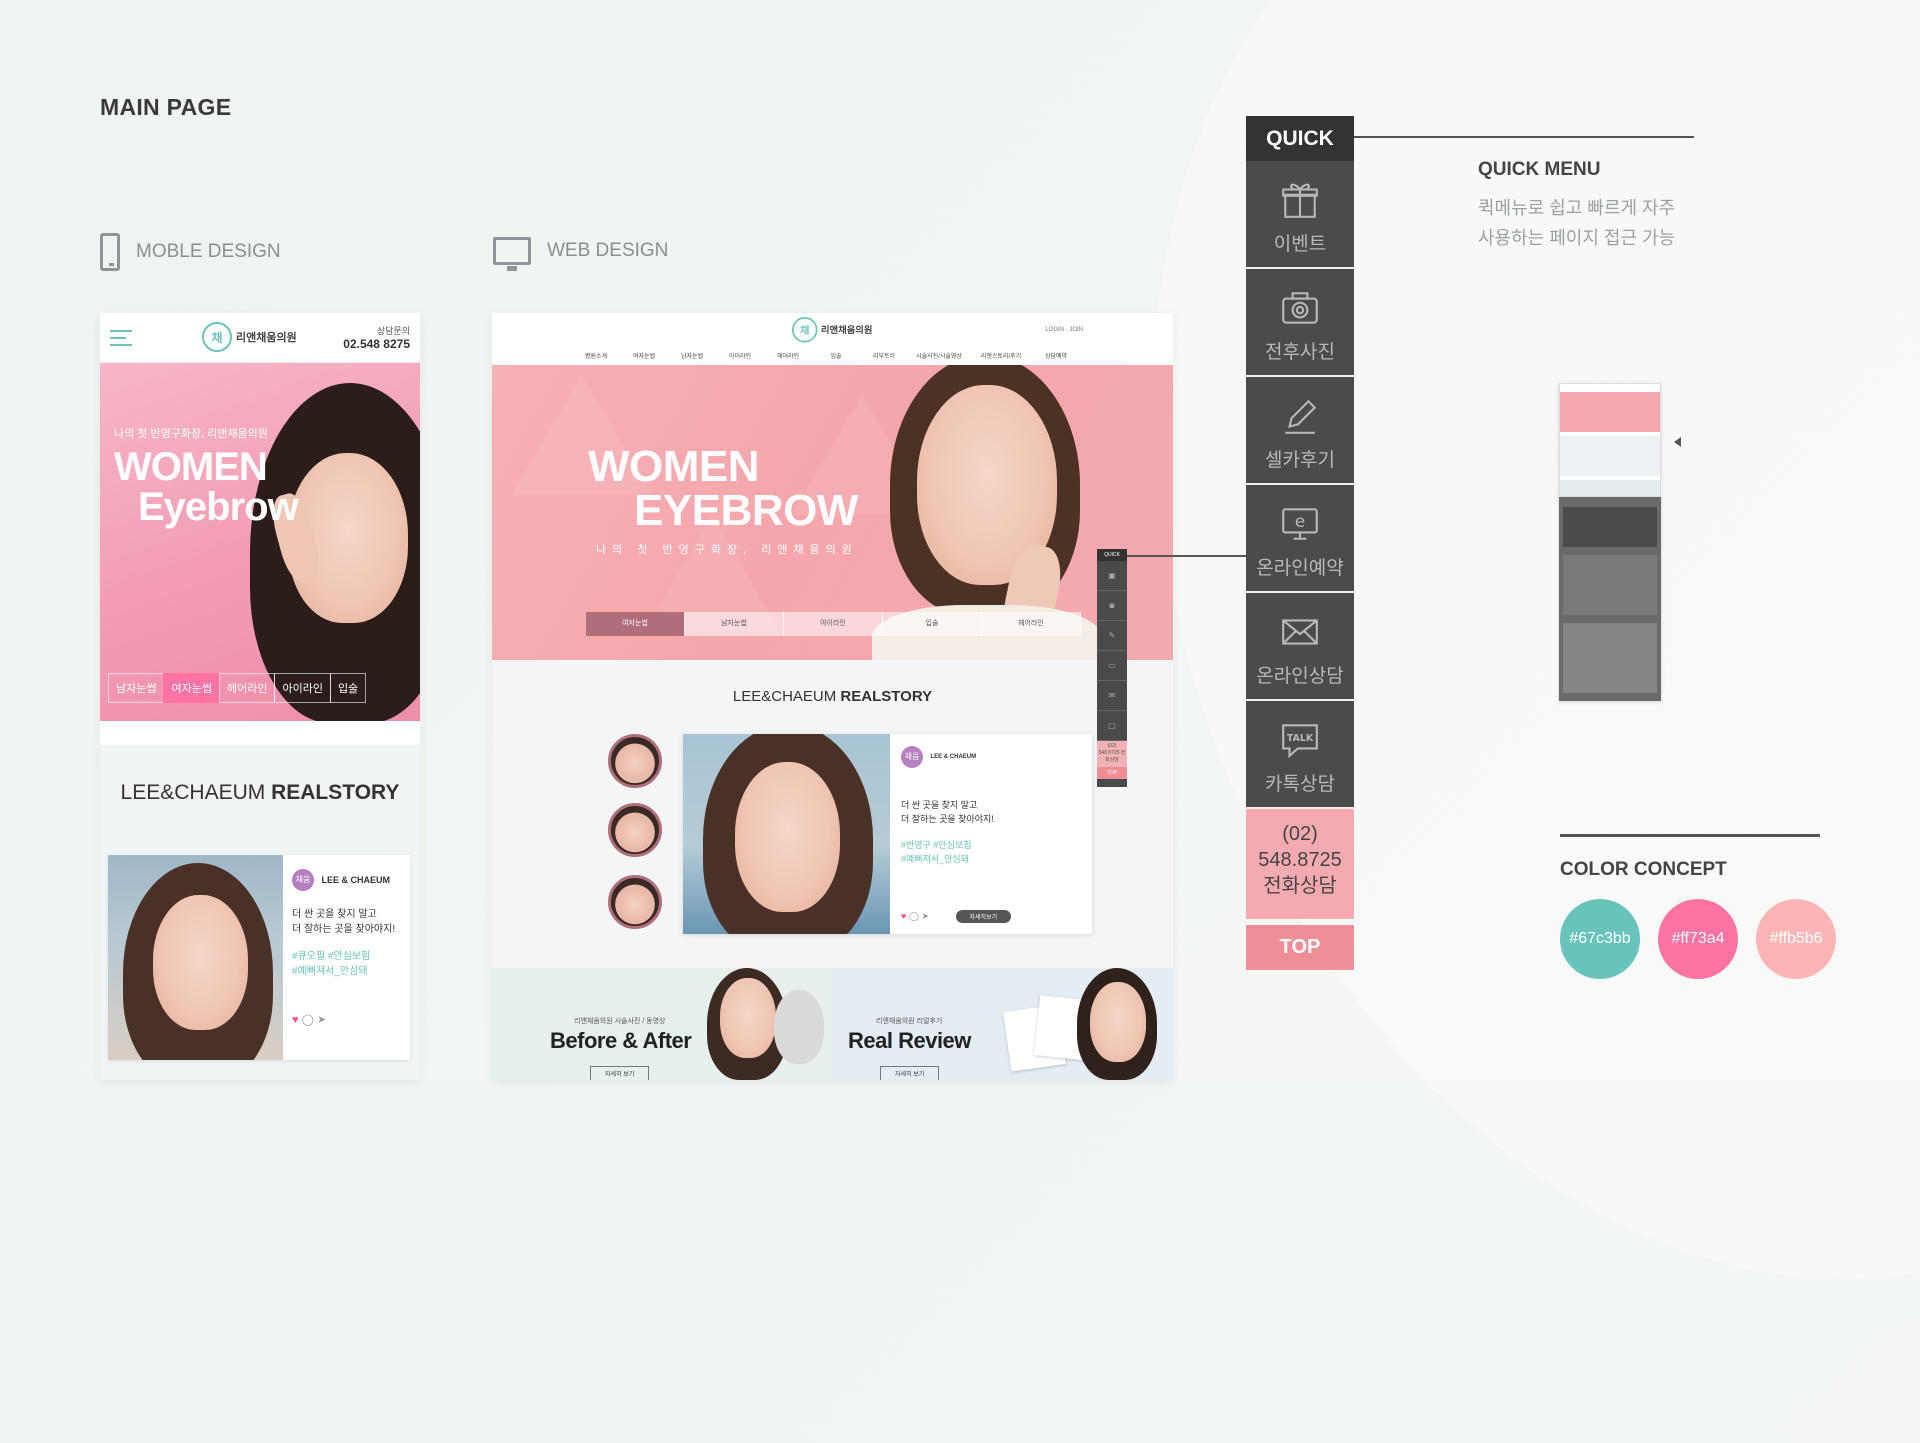 This screenshot has height=1443, width=1920. Describe the element at coordinates (393, 331) in the screenshot. I see `contact-label: 상담문의` at that location.